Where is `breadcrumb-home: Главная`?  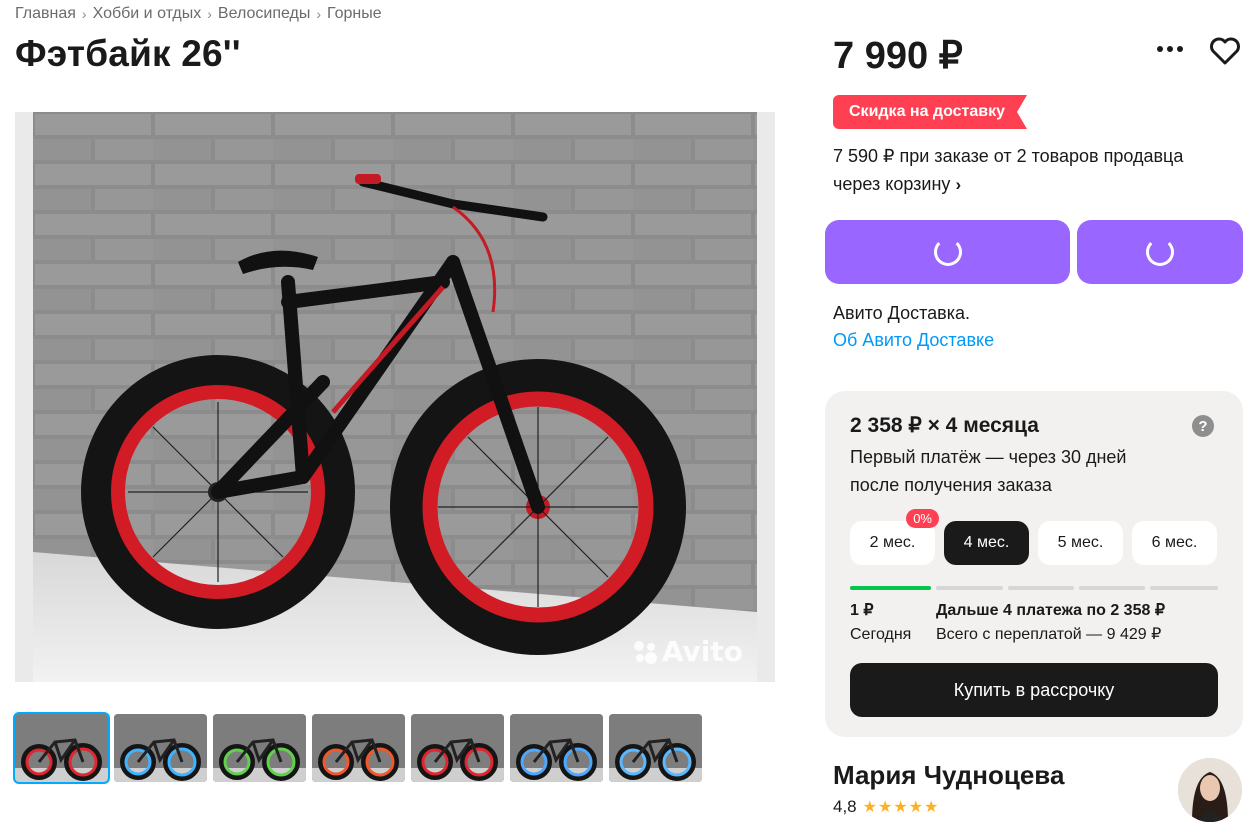 breadcrumb-home: Главная is located at coordinates (45, 14).